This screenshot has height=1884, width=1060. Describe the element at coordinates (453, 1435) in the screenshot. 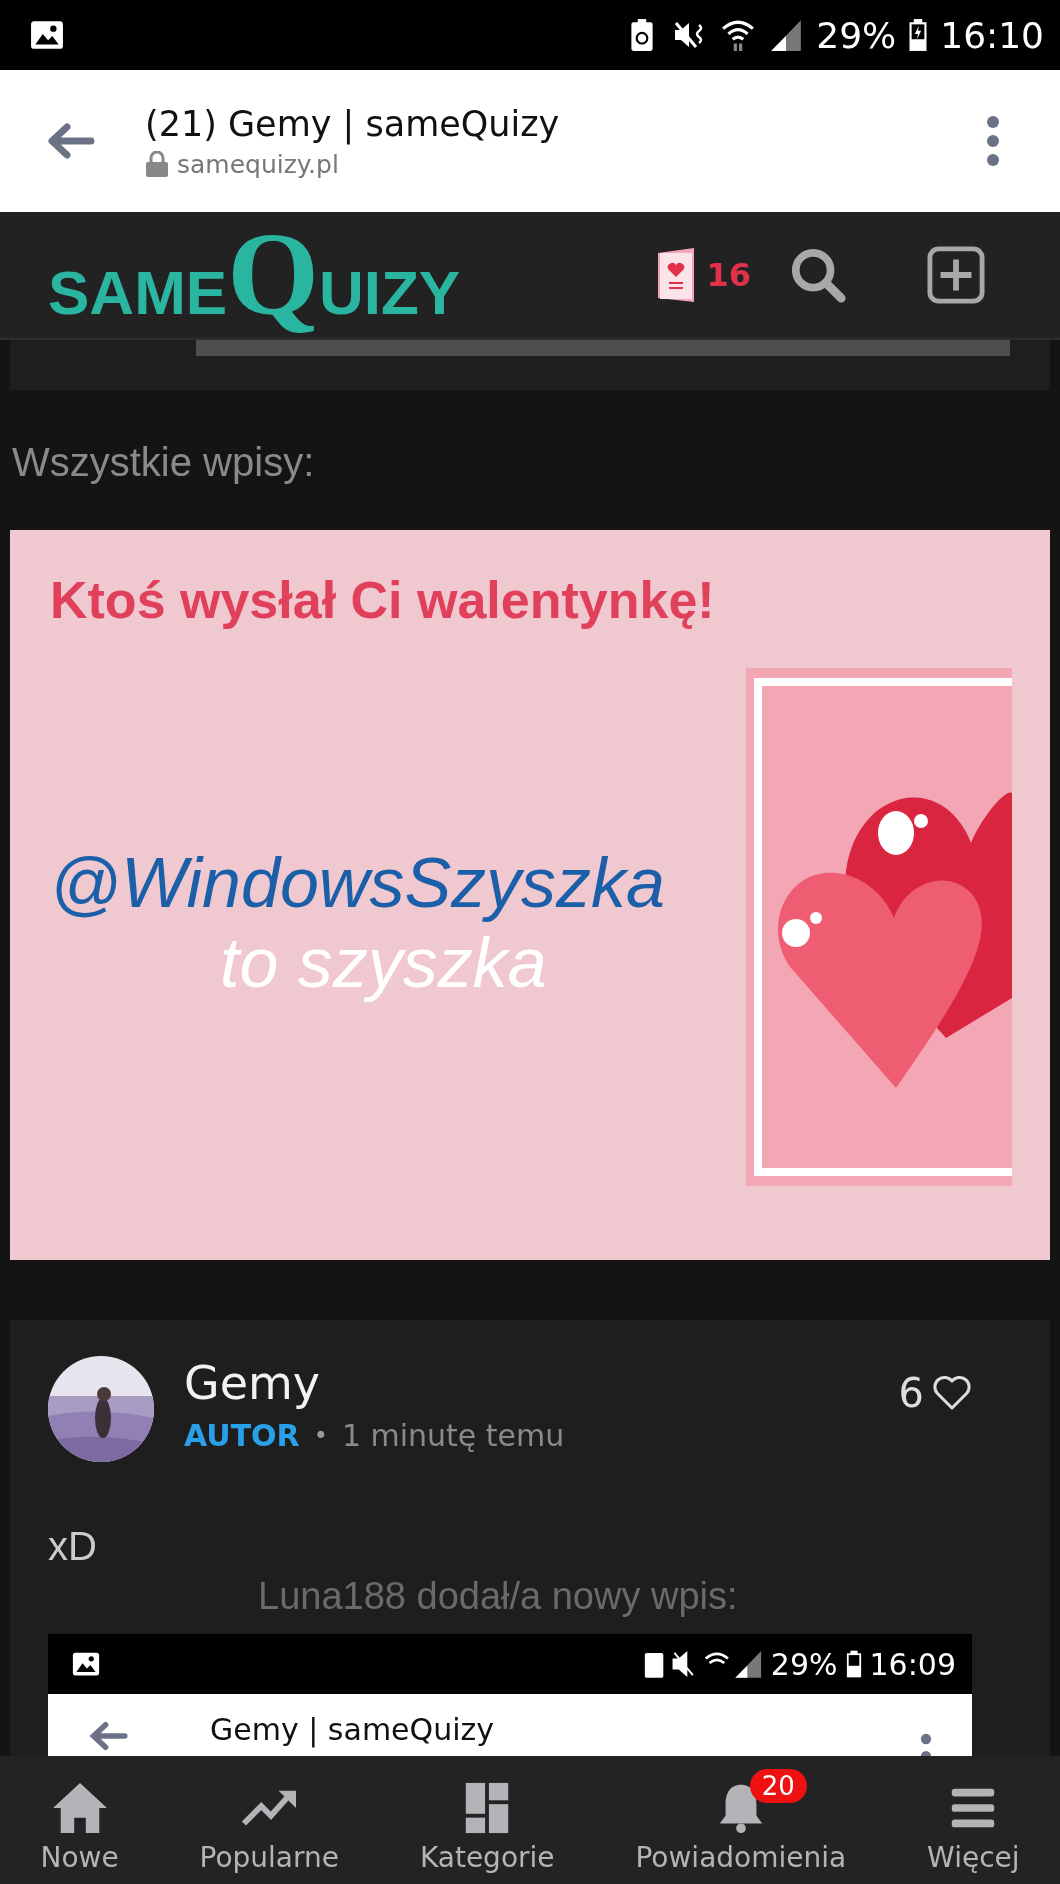

I see `post-time: 1 minutę temu` at that location.